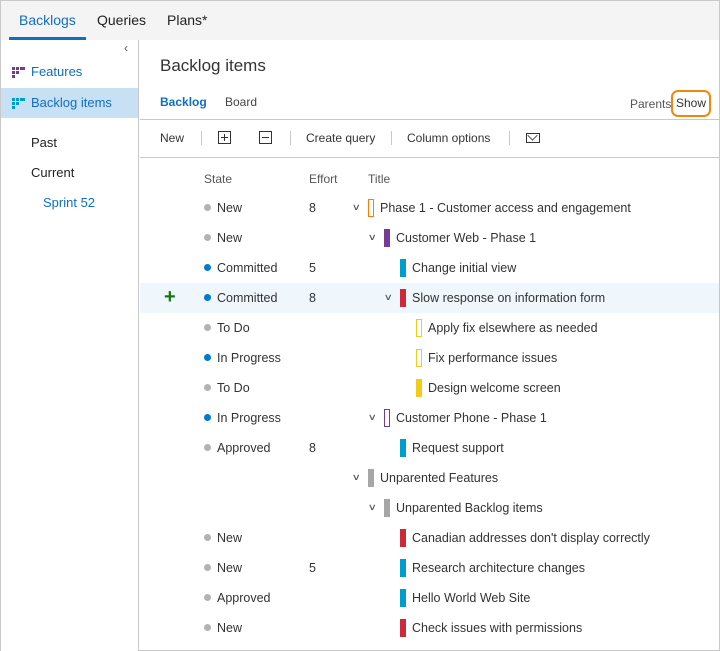 The width and height of the screenshot is (720, 651). I want to click on table-row: To Do Apply fix elsewhere as needed, so click(429, 328).